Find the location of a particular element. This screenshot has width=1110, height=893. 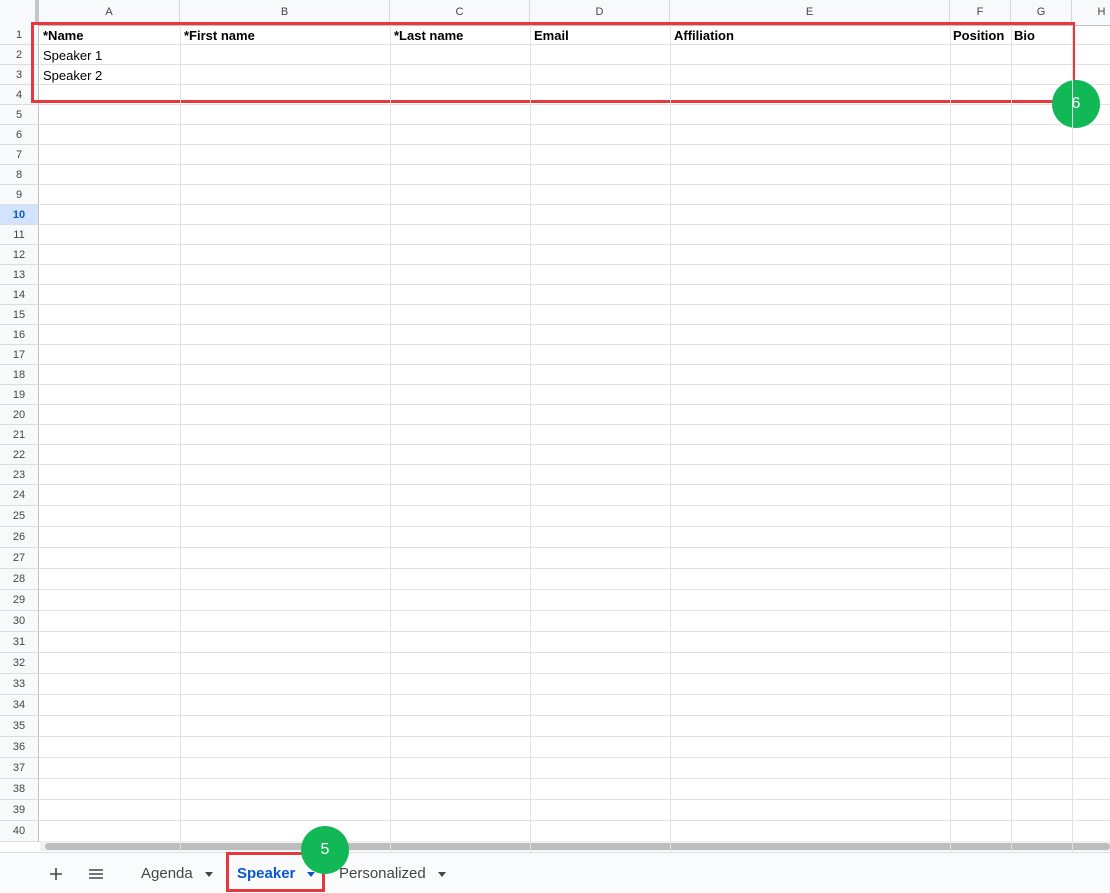

row-header-37: 37 is located at coordinates (19, 768).